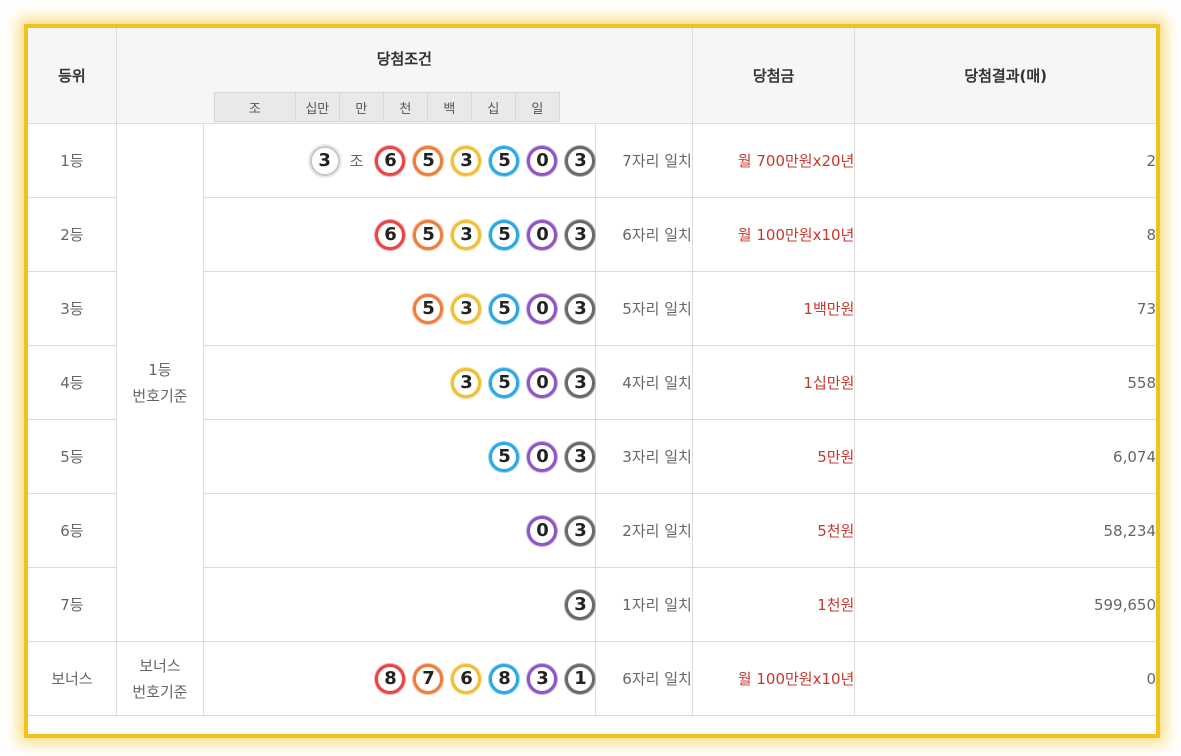 The width and height of the screenshot is (1181, 756). Describe the element at coordinates (72, 234) in the screenshot. I see `rank-cell: 2등` at that location.